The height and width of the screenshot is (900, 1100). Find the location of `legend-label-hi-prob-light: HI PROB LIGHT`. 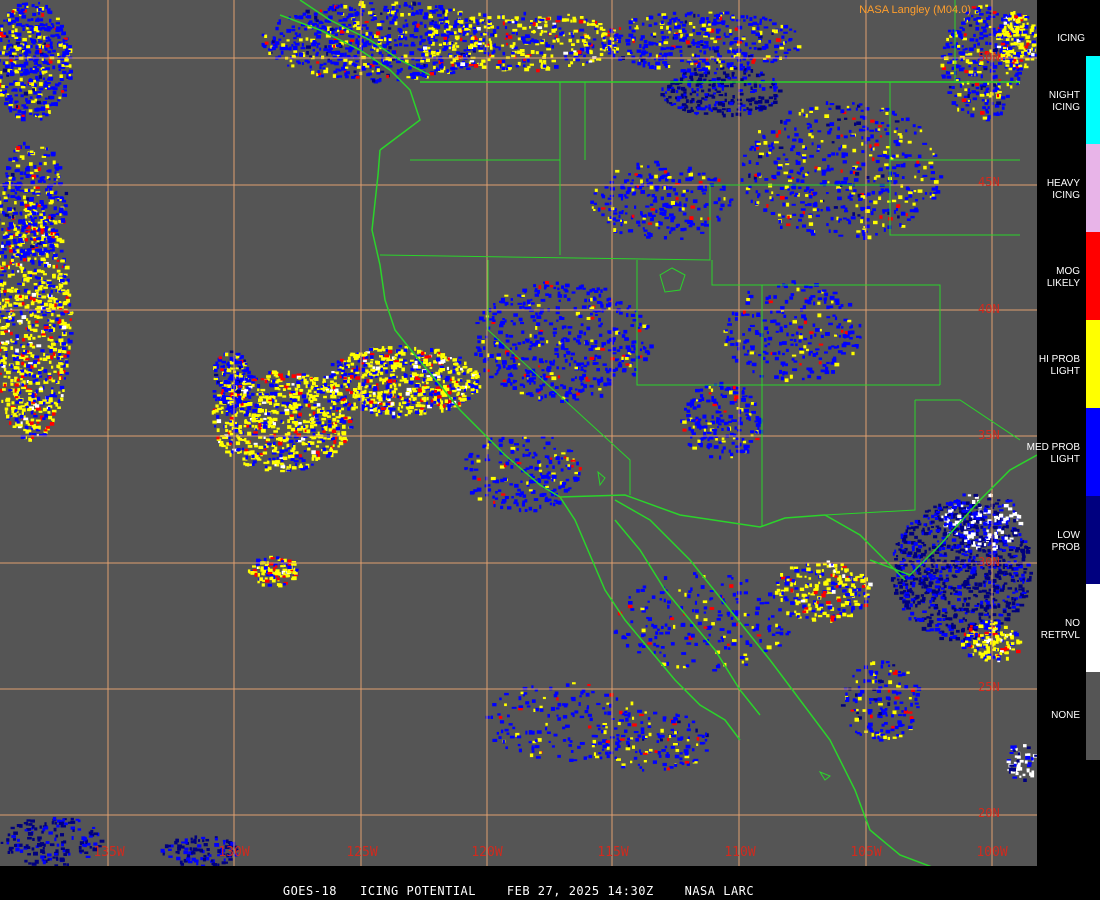

legend-label-hi-prob-light: HI PROB LIGHT is located at coordinates (1059, 365).